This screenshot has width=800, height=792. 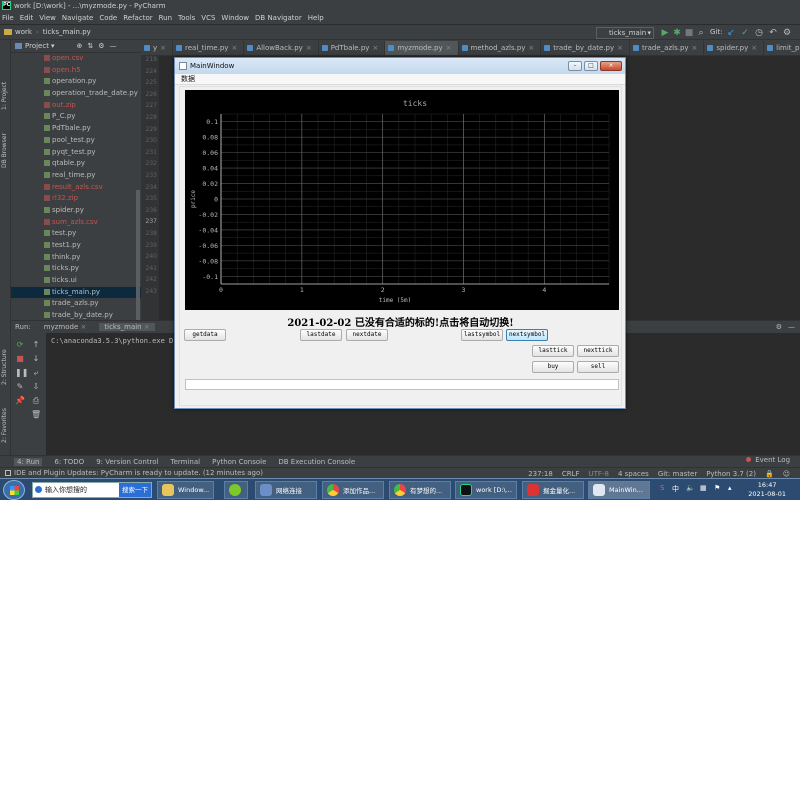 What do you see at coordinates (36, 359) in the screenshot?
I see `down-icon: ↓` at bounding box center [36, 359].